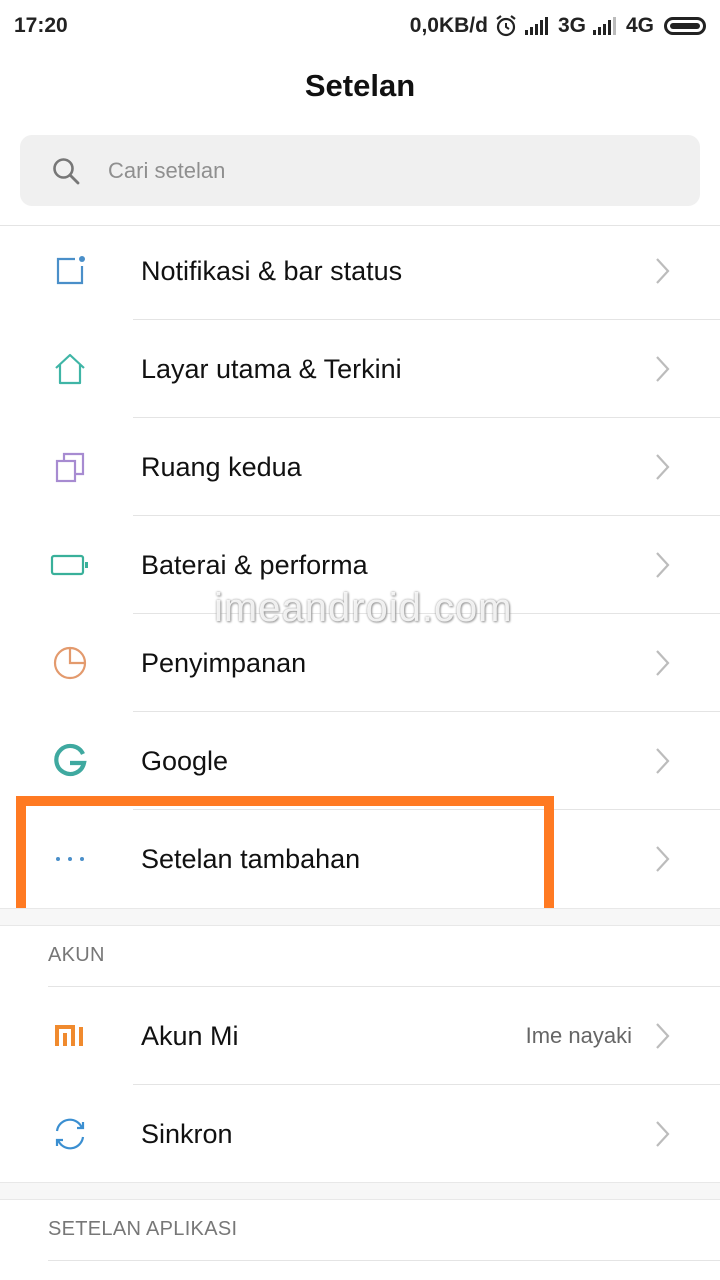 Image resolution: width=720 pixels, height=1280 pixels. Describe the element at coordinates (685, 26) in the screenshot. I see `battery-status-icon` at that location.